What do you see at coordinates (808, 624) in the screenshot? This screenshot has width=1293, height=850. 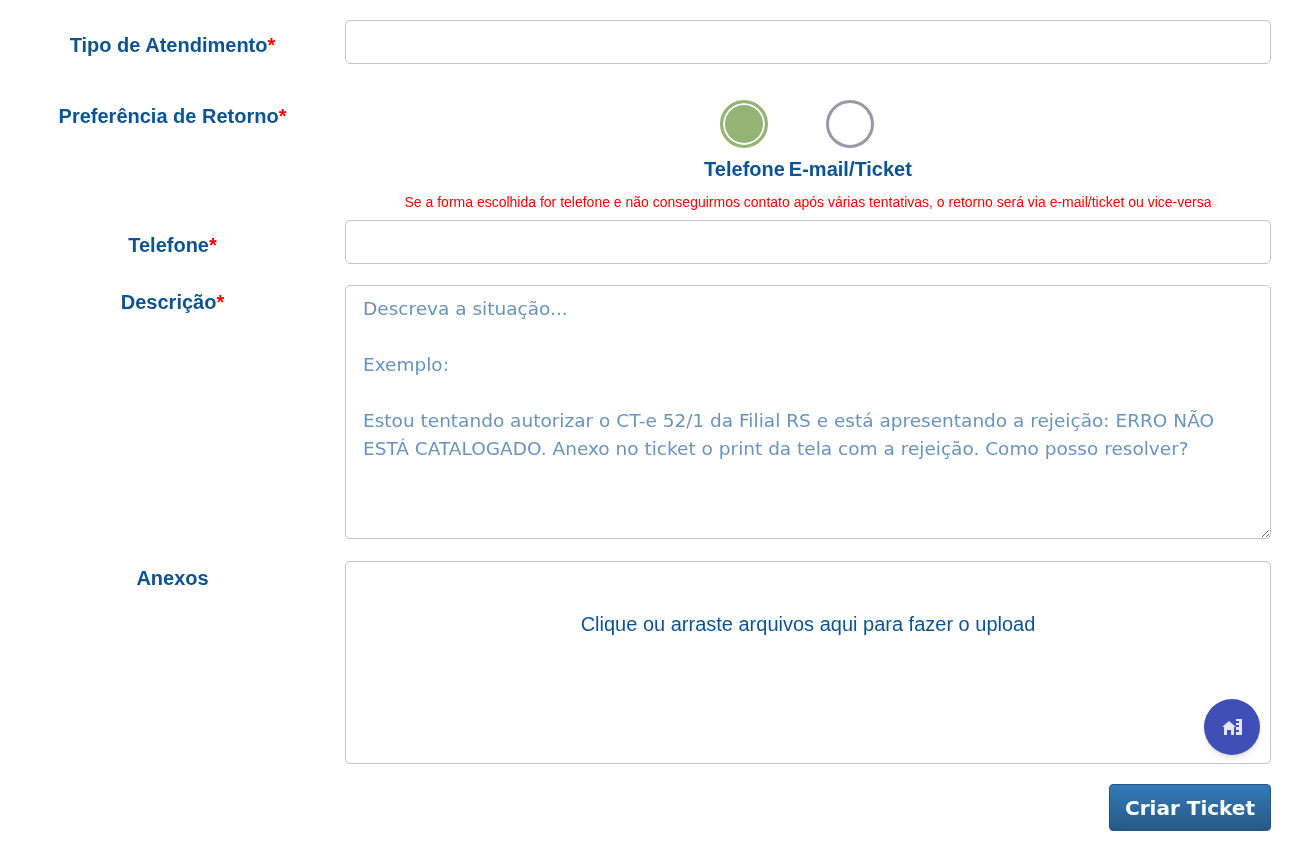 I see `upload-prompt: Clique ou arraste arquivos aqui para fazer o upload` at bounding box center [808, 624].